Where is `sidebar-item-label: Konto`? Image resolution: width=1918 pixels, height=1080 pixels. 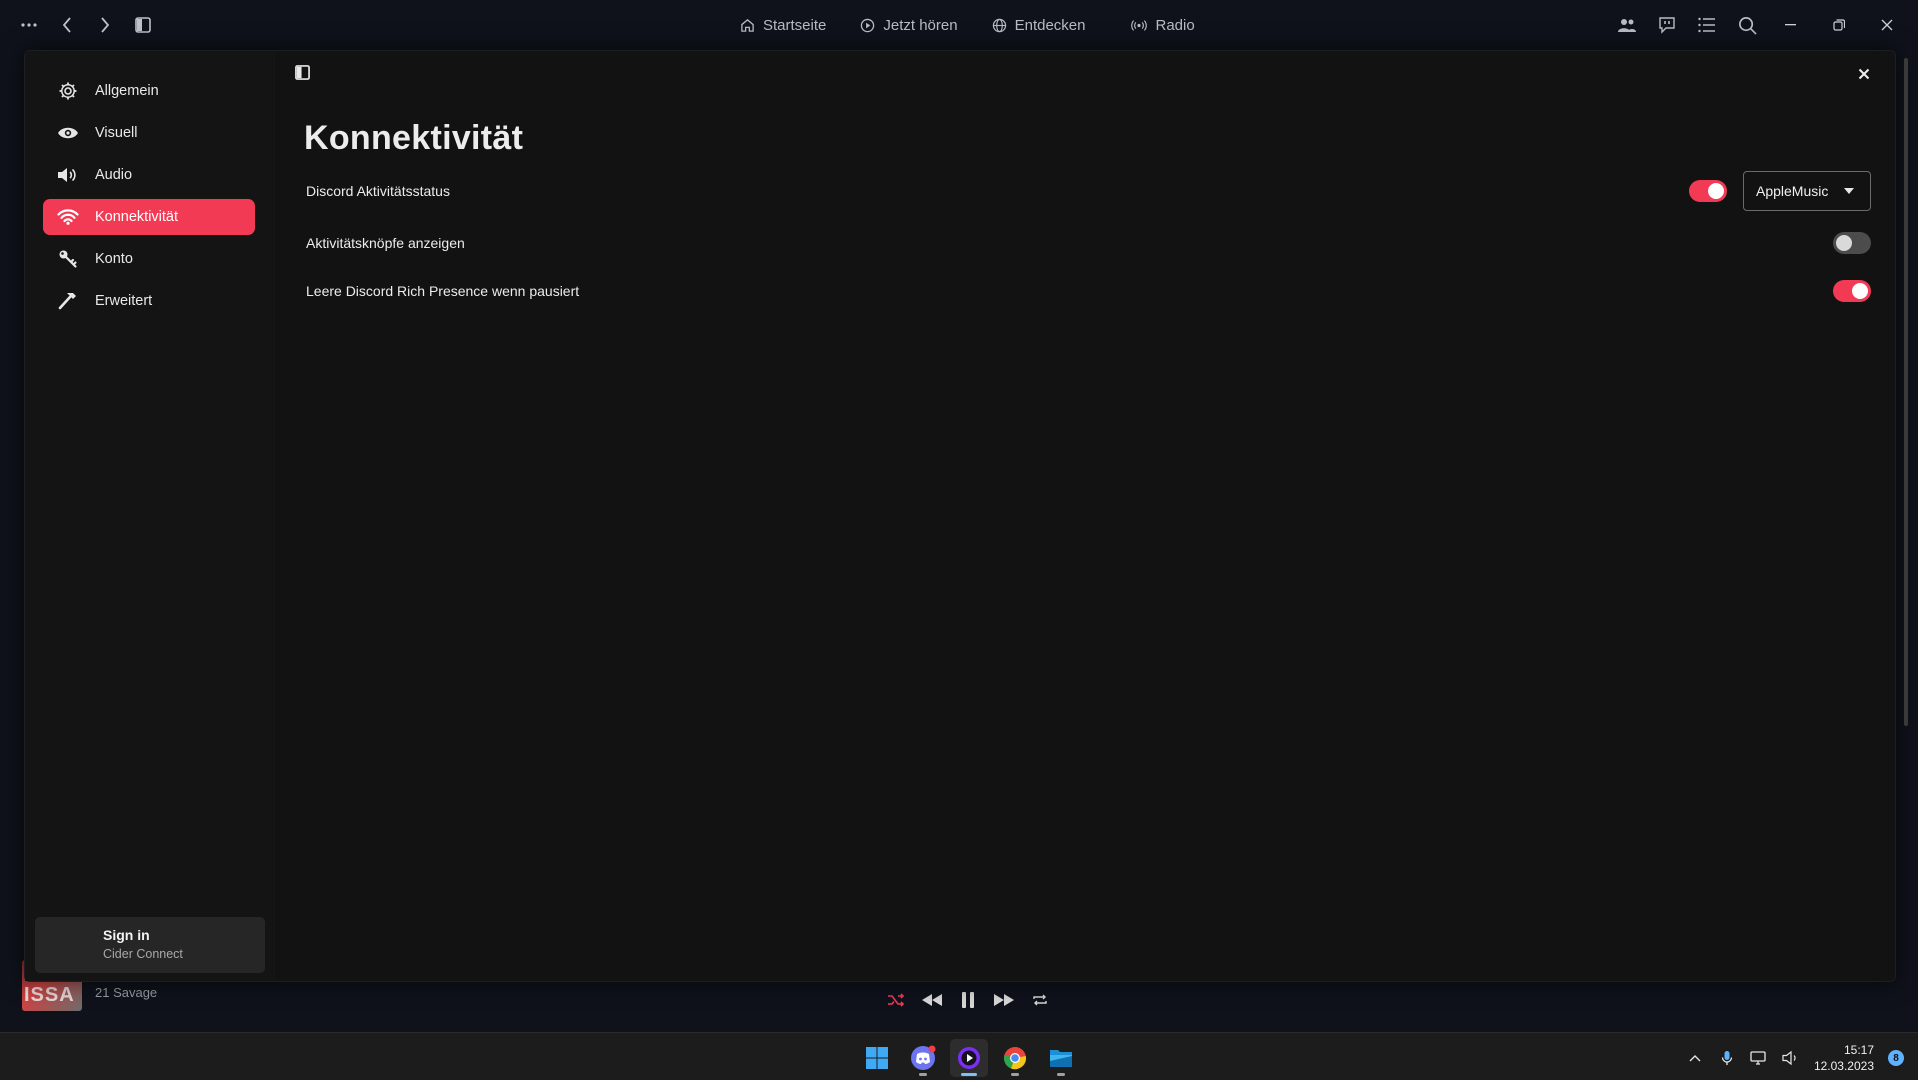 sidebar-item-label: Konto is located at coordinates (114, 259).